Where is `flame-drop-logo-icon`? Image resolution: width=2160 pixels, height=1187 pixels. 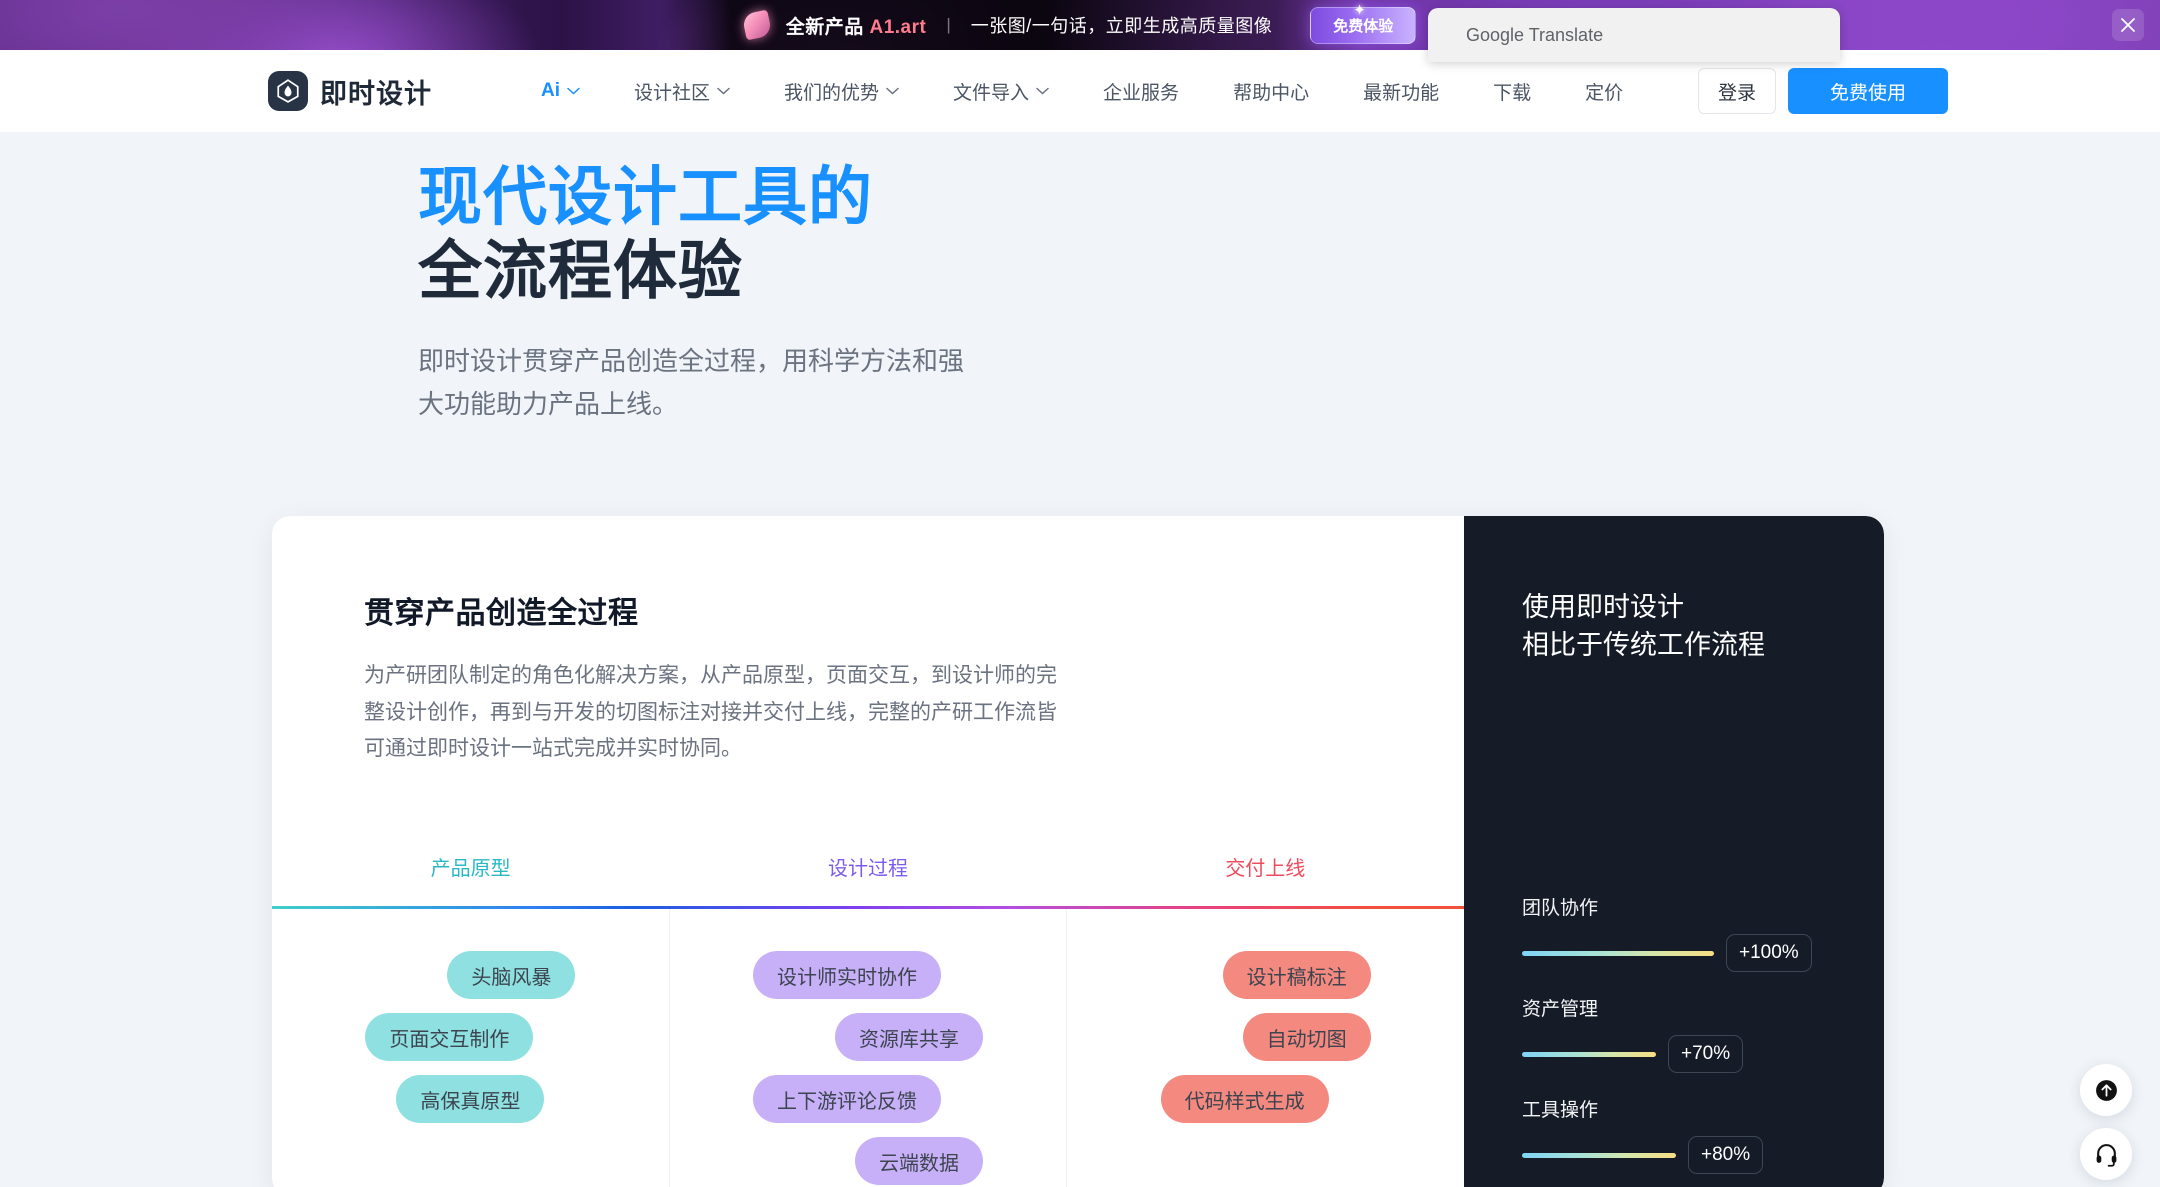 flame-drop-logo-icon is located at coordinates (288, 91).